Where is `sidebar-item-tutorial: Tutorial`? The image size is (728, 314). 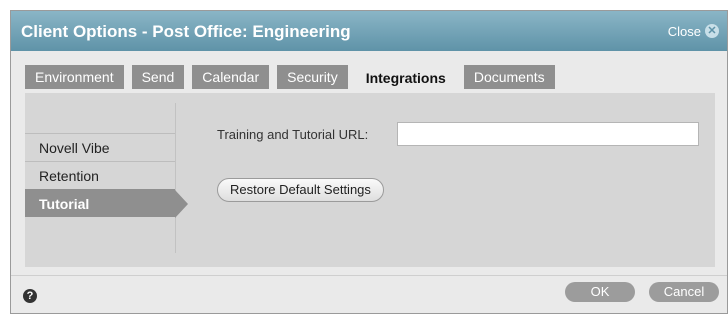
sidebar-item-tutorial: Tutorial is located at coordinates (106, 203).